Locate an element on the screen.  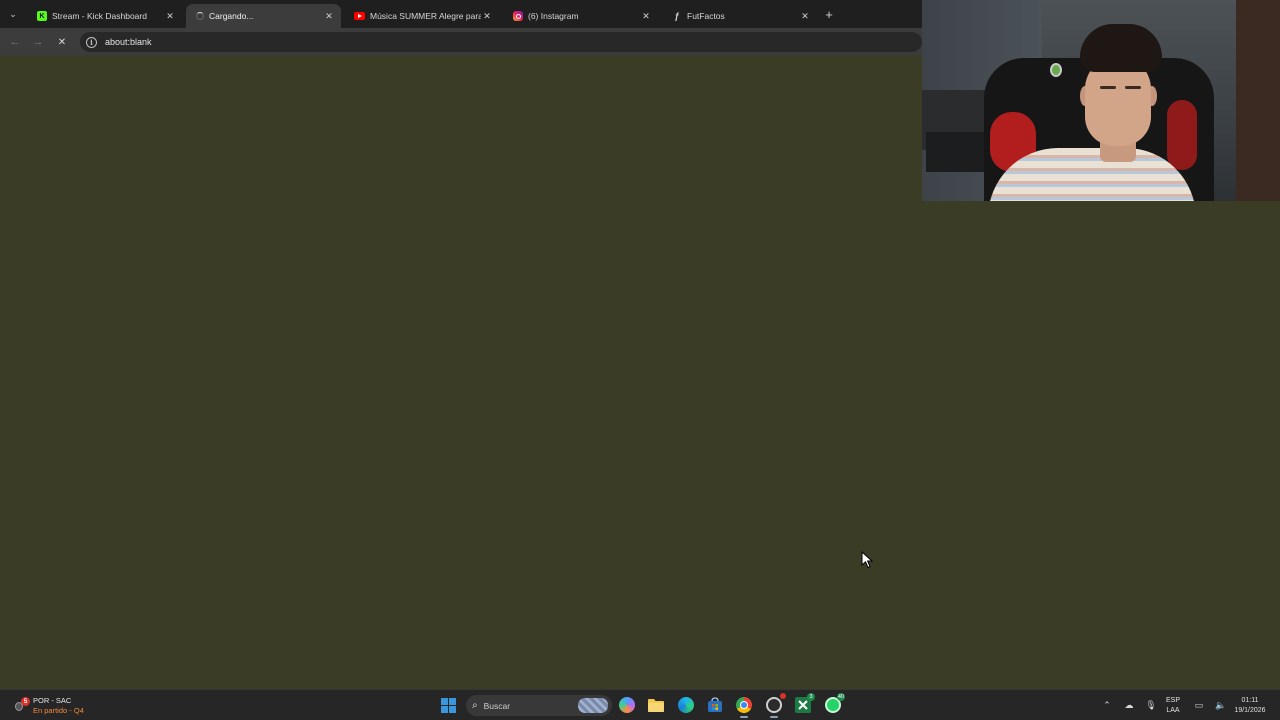
forward-button: → is located at coordinates (38, 42).